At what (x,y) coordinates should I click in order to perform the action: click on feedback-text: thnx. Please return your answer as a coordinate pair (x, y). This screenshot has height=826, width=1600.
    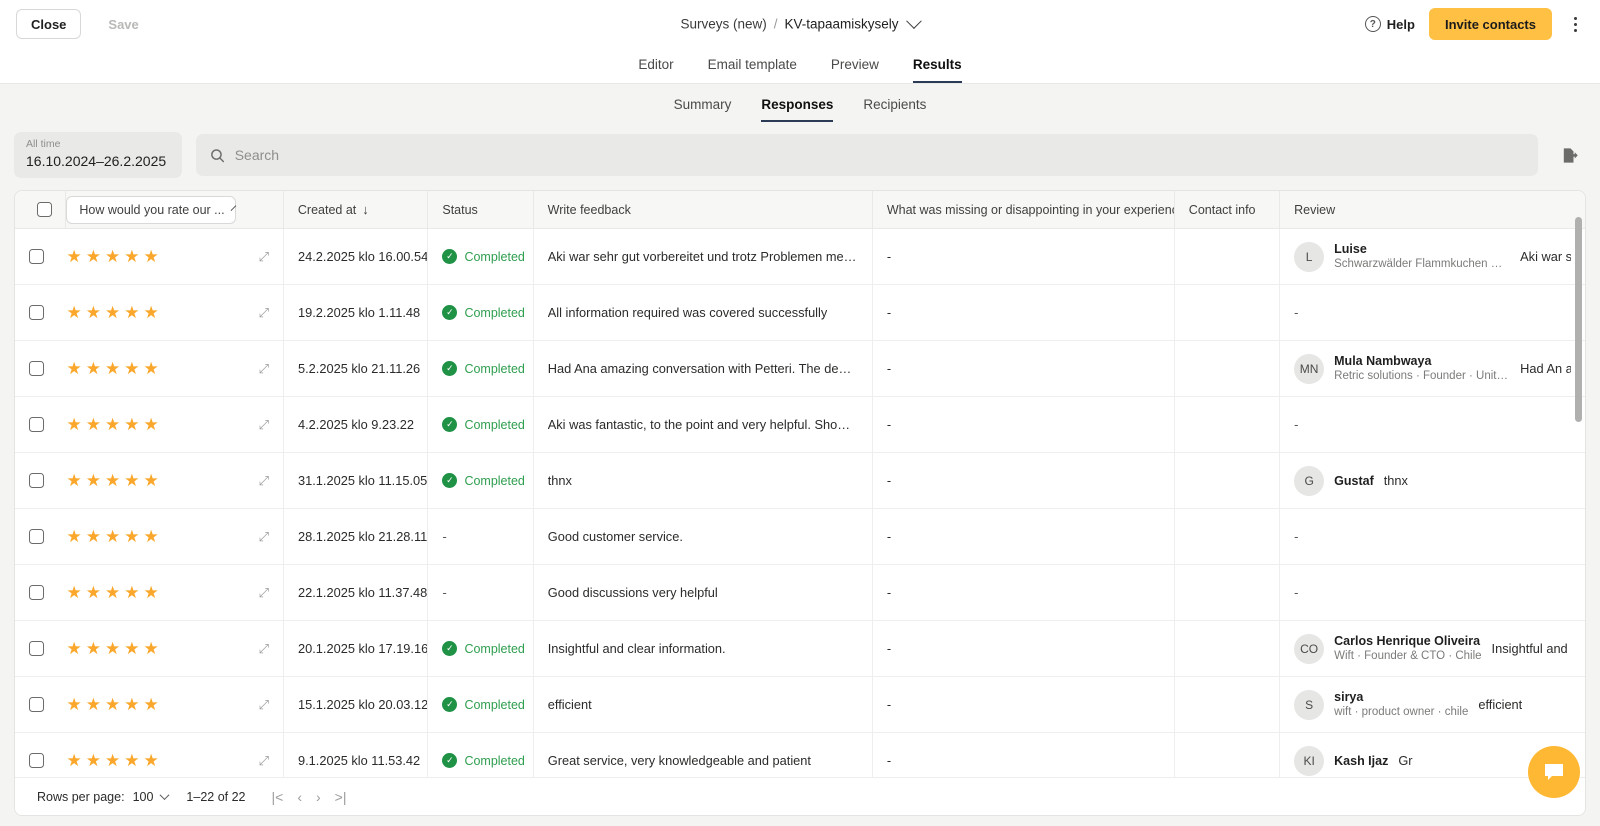
    Looking at the image, I should click on (559, 480).